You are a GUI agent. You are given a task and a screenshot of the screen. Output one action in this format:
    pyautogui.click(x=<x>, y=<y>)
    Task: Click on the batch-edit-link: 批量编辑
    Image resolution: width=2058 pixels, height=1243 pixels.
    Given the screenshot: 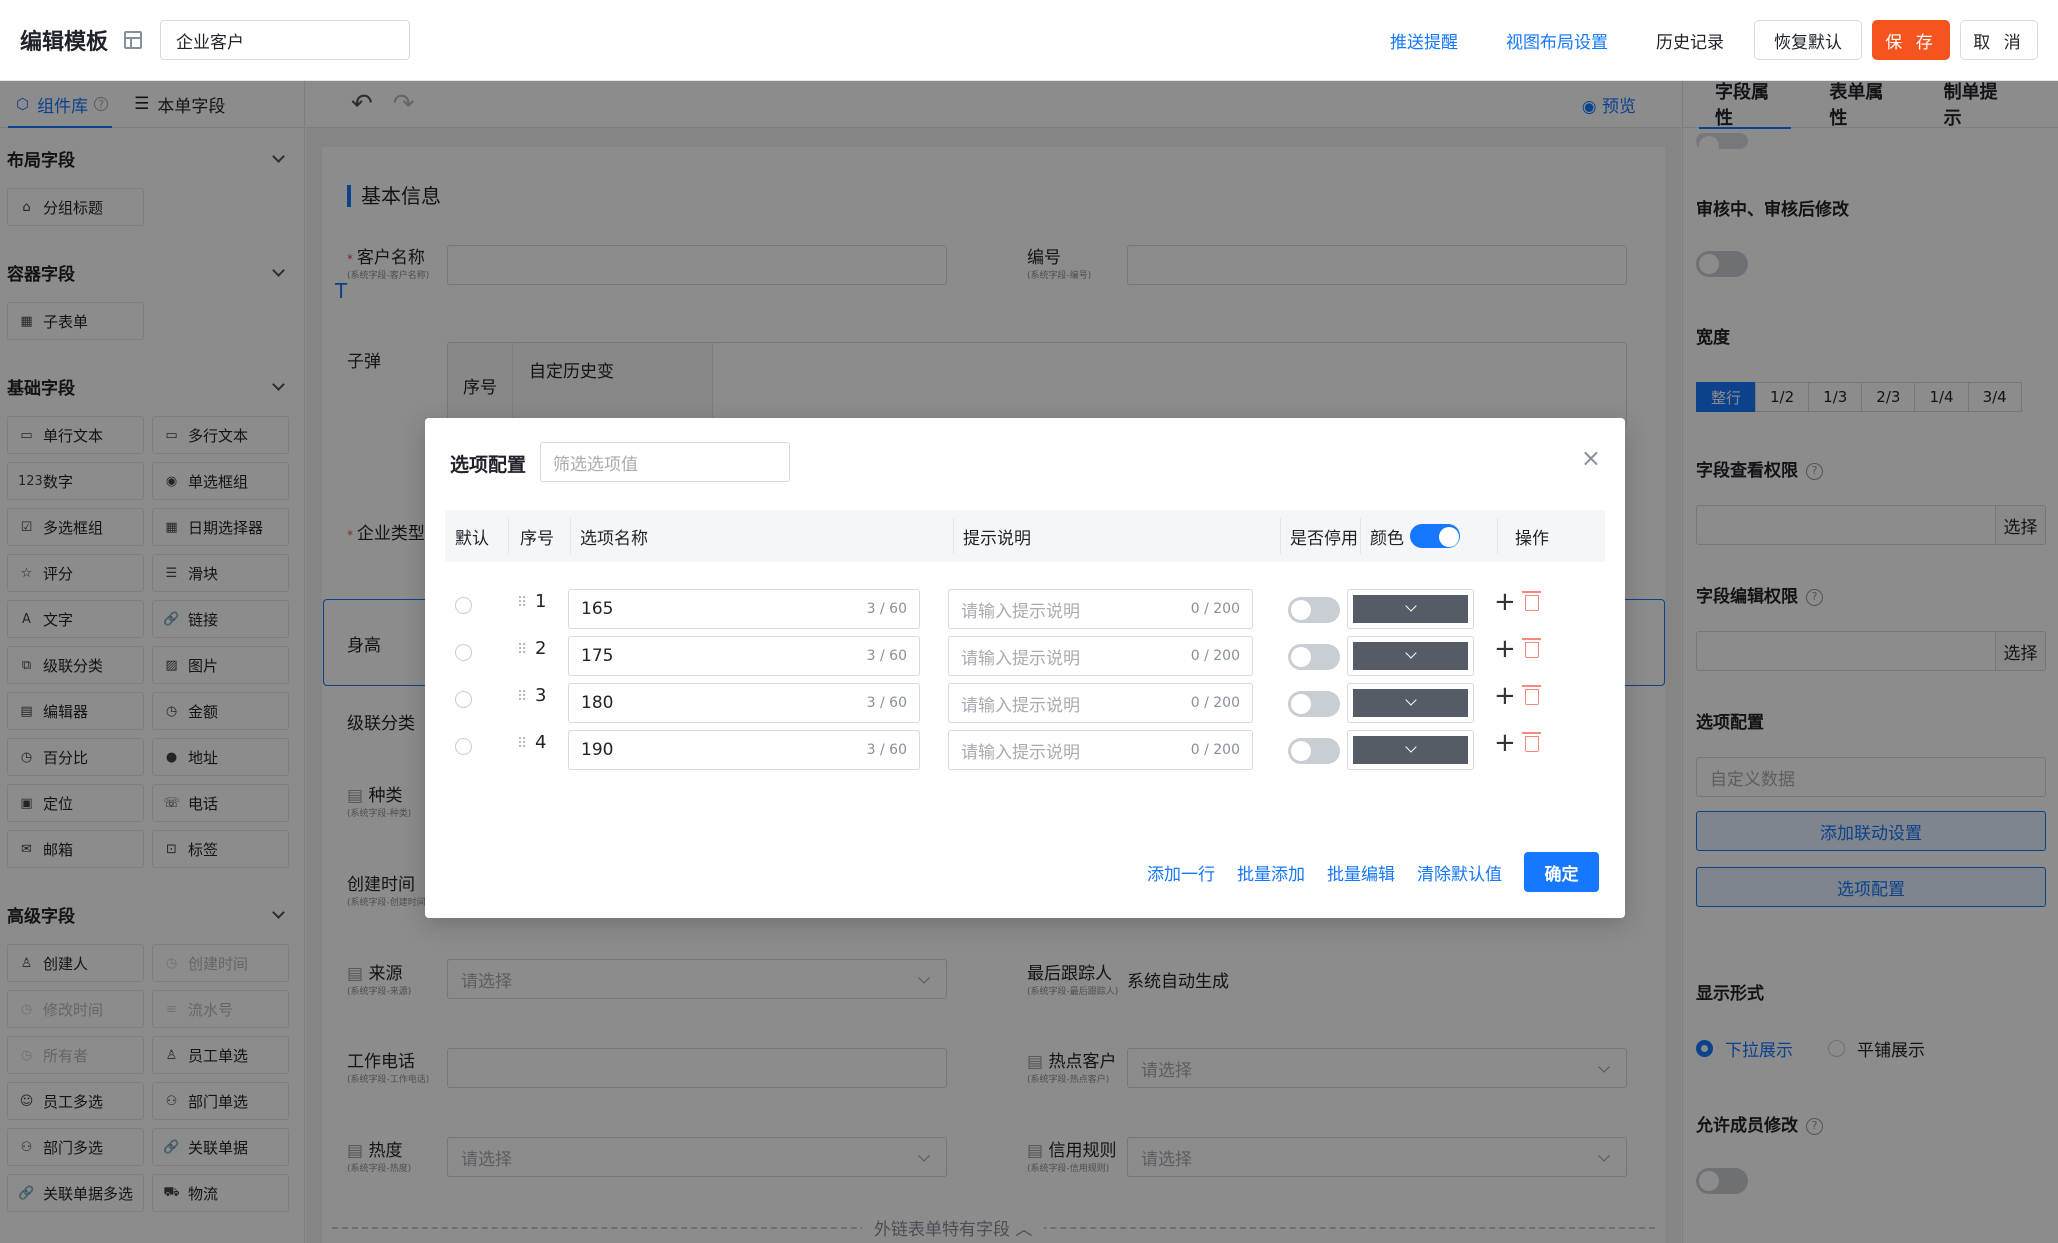 What is the action you would take?
    pyautogui.click(x=1361, y=872)
    